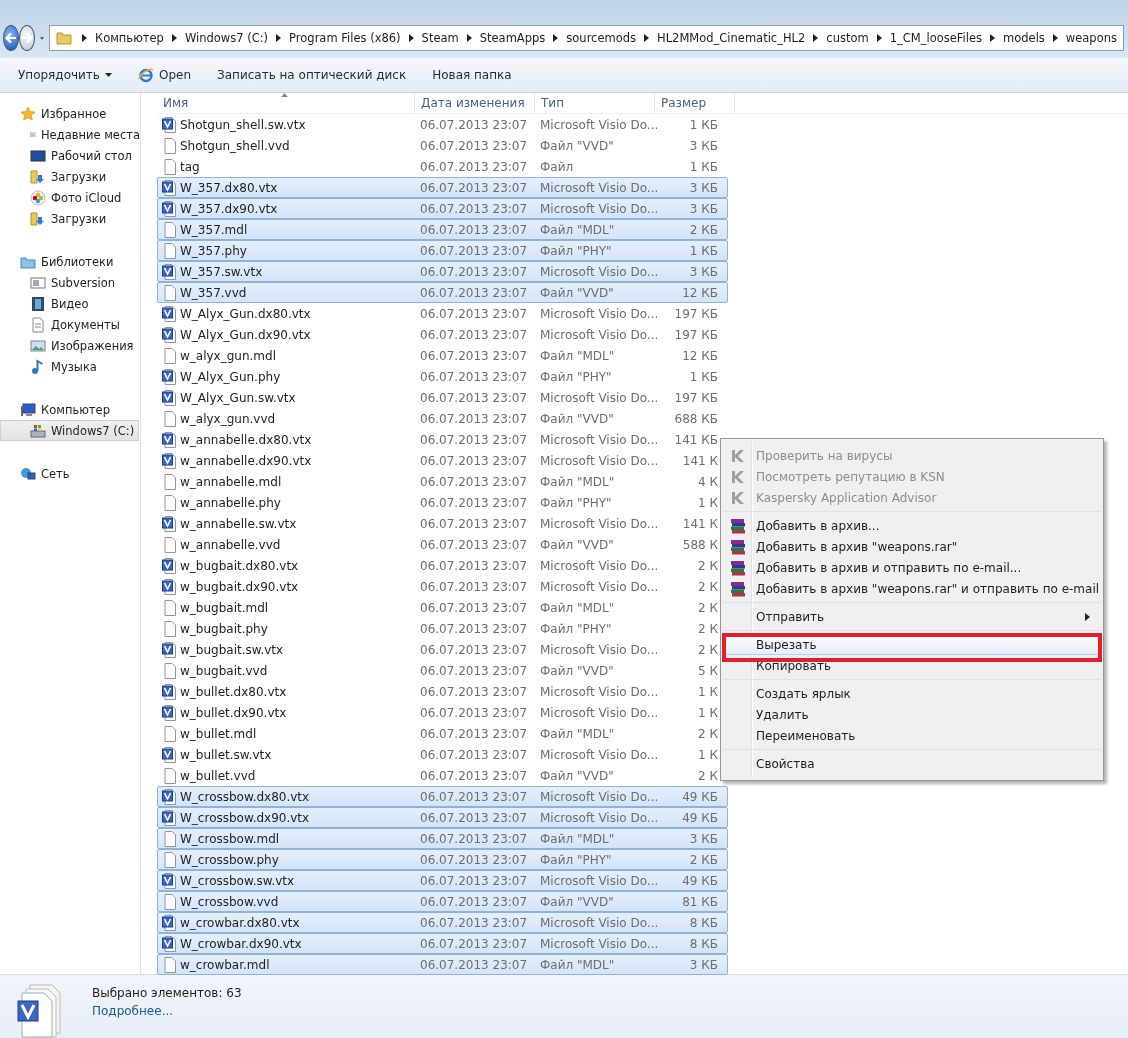  Describe the element at coordinates (442, 964) in the screenshot. I see `file-row: w_crowbar.mdl 06.07.2013 23:07 Файл "MDL" 3 КБ` at that location.